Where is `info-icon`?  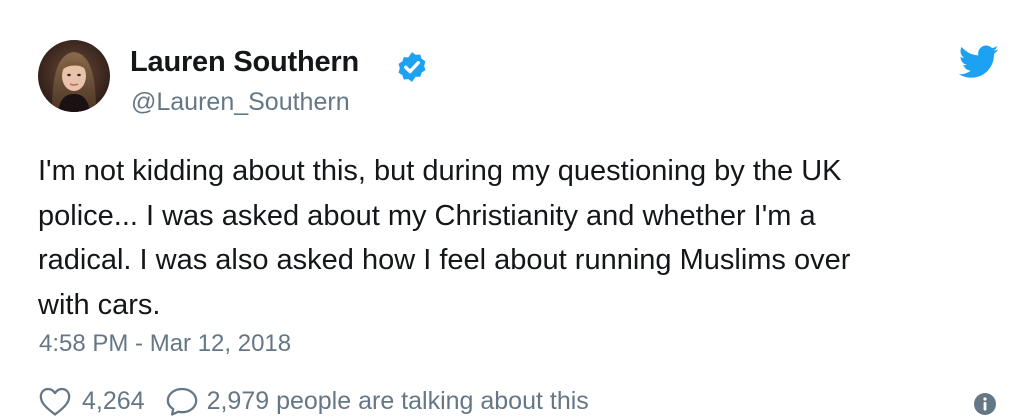 info-icon is located at coordinates (985, 404).